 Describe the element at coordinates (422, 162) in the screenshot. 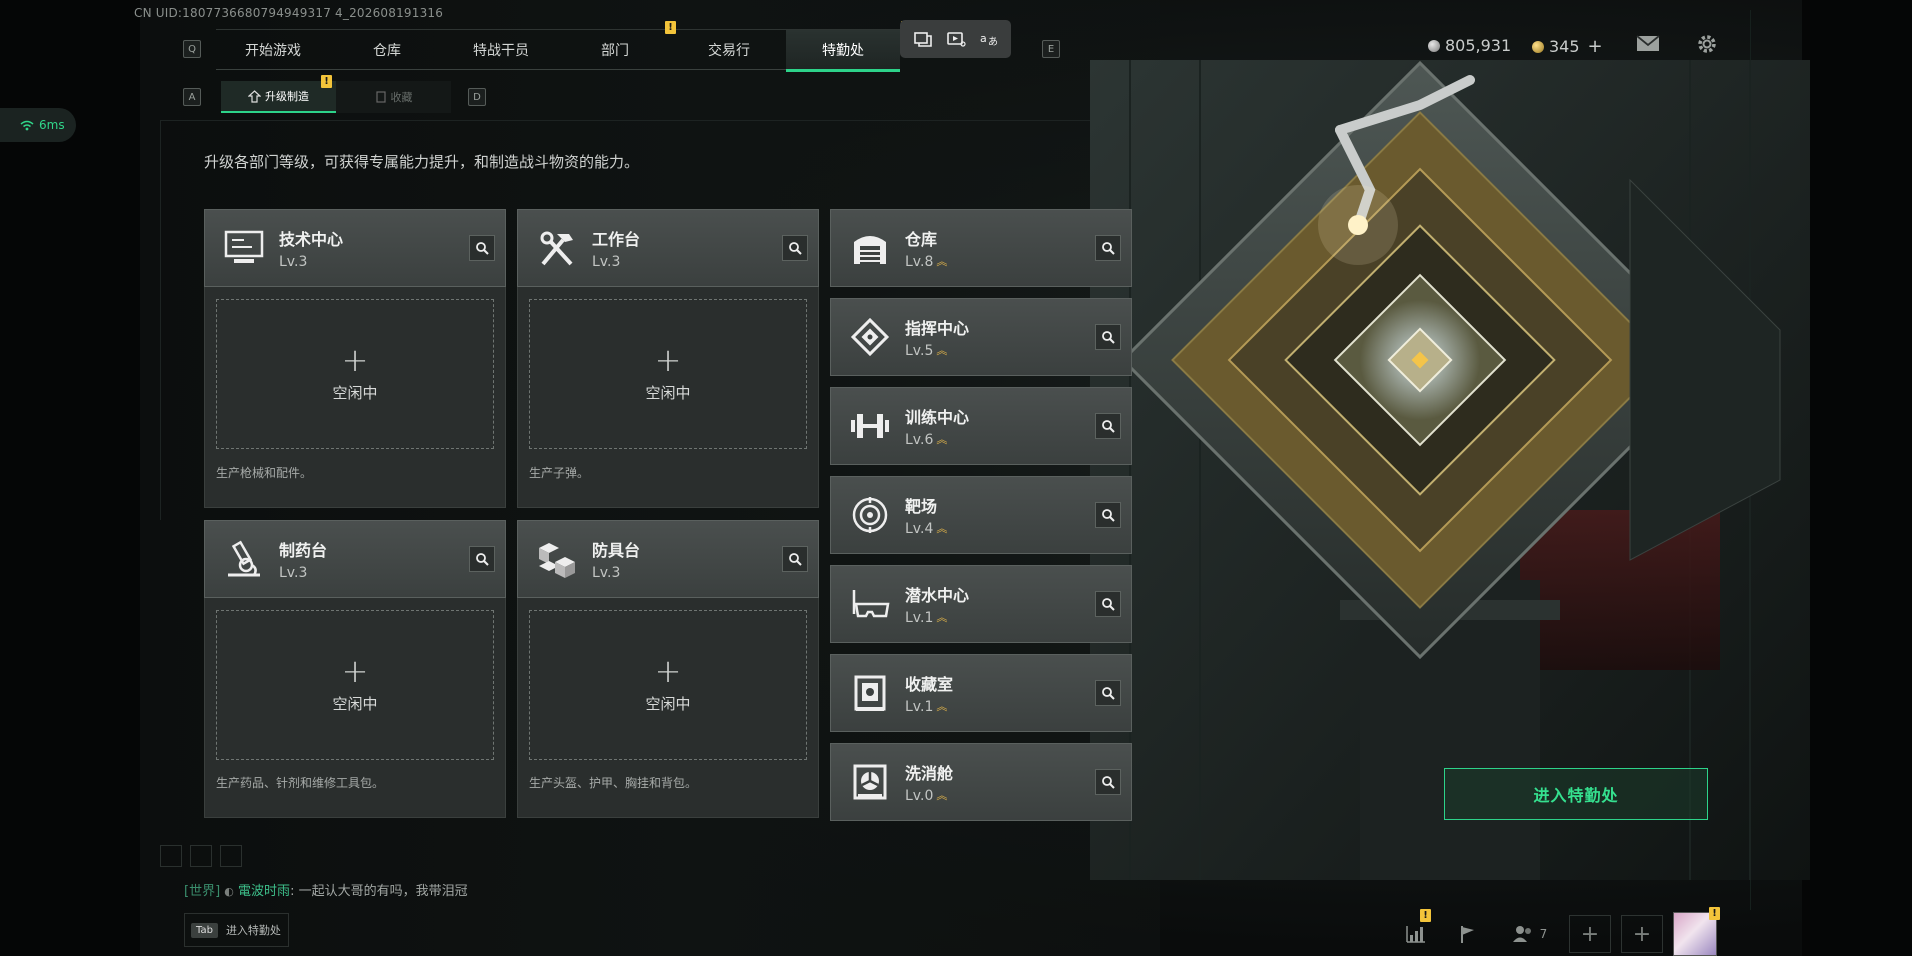

I see `page-description: 升级各部门等级，可获得专属能力提升，和制造战斗物资的能力。` at that location.